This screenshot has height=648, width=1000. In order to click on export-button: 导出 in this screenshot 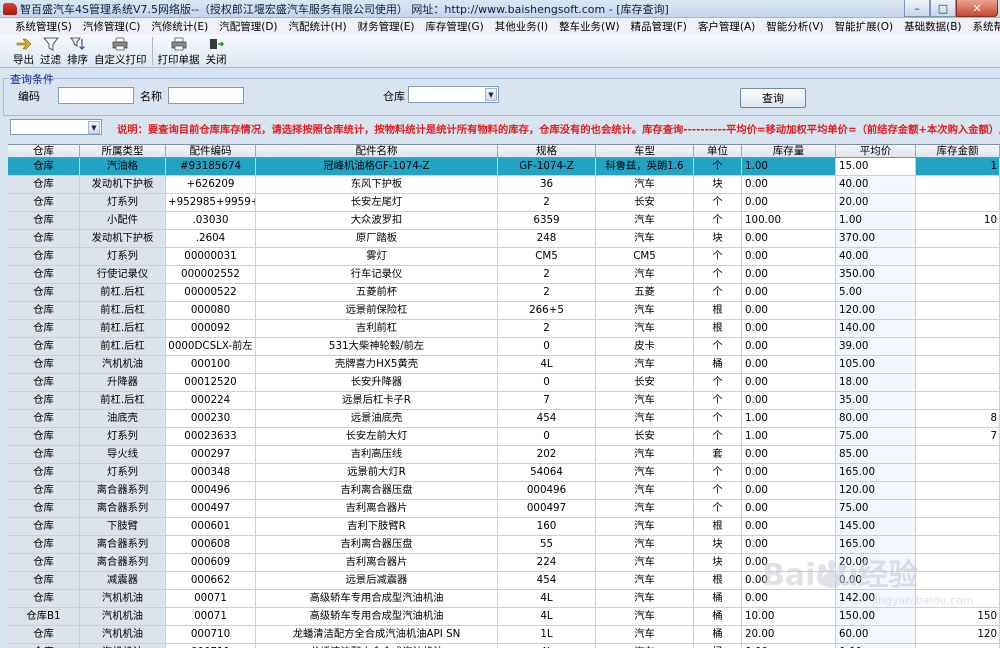, I will do `click(23, 51)`.